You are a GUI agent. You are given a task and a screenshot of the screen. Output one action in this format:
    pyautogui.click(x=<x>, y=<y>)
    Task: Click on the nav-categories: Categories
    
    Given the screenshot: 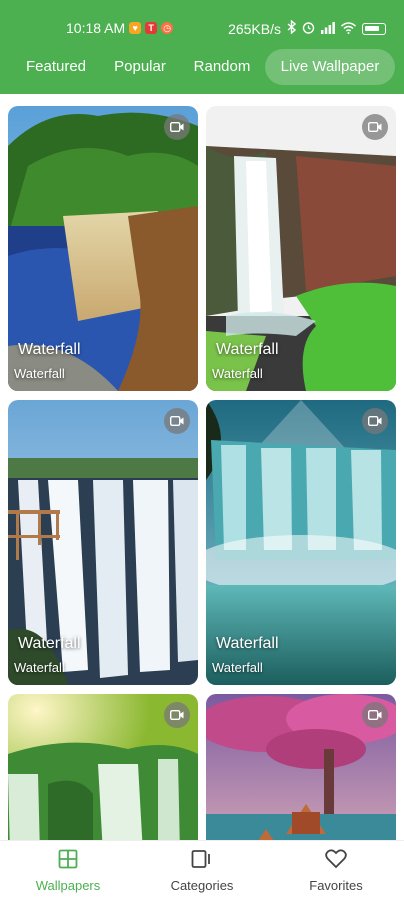 What is the action you would take?
    pyautogui.click(x=202, y=871)
    